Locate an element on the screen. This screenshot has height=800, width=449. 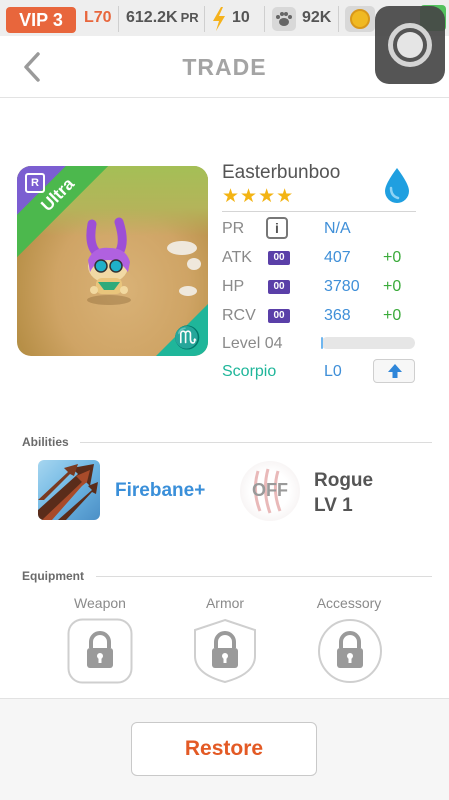
atk-enhance-tag: 00 is located at coordinates (279, 258).